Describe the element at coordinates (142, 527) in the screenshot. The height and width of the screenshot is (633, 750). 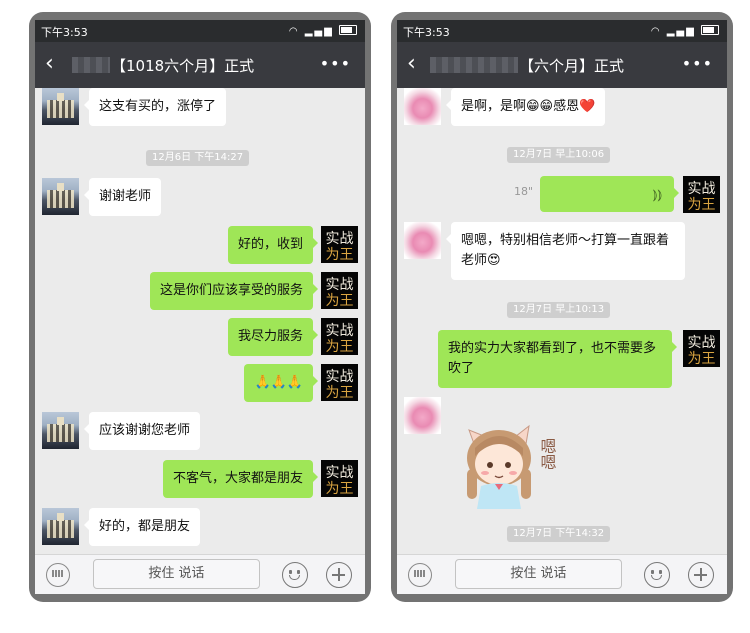
I see `message-received: 好的，都是朋友` at that location.